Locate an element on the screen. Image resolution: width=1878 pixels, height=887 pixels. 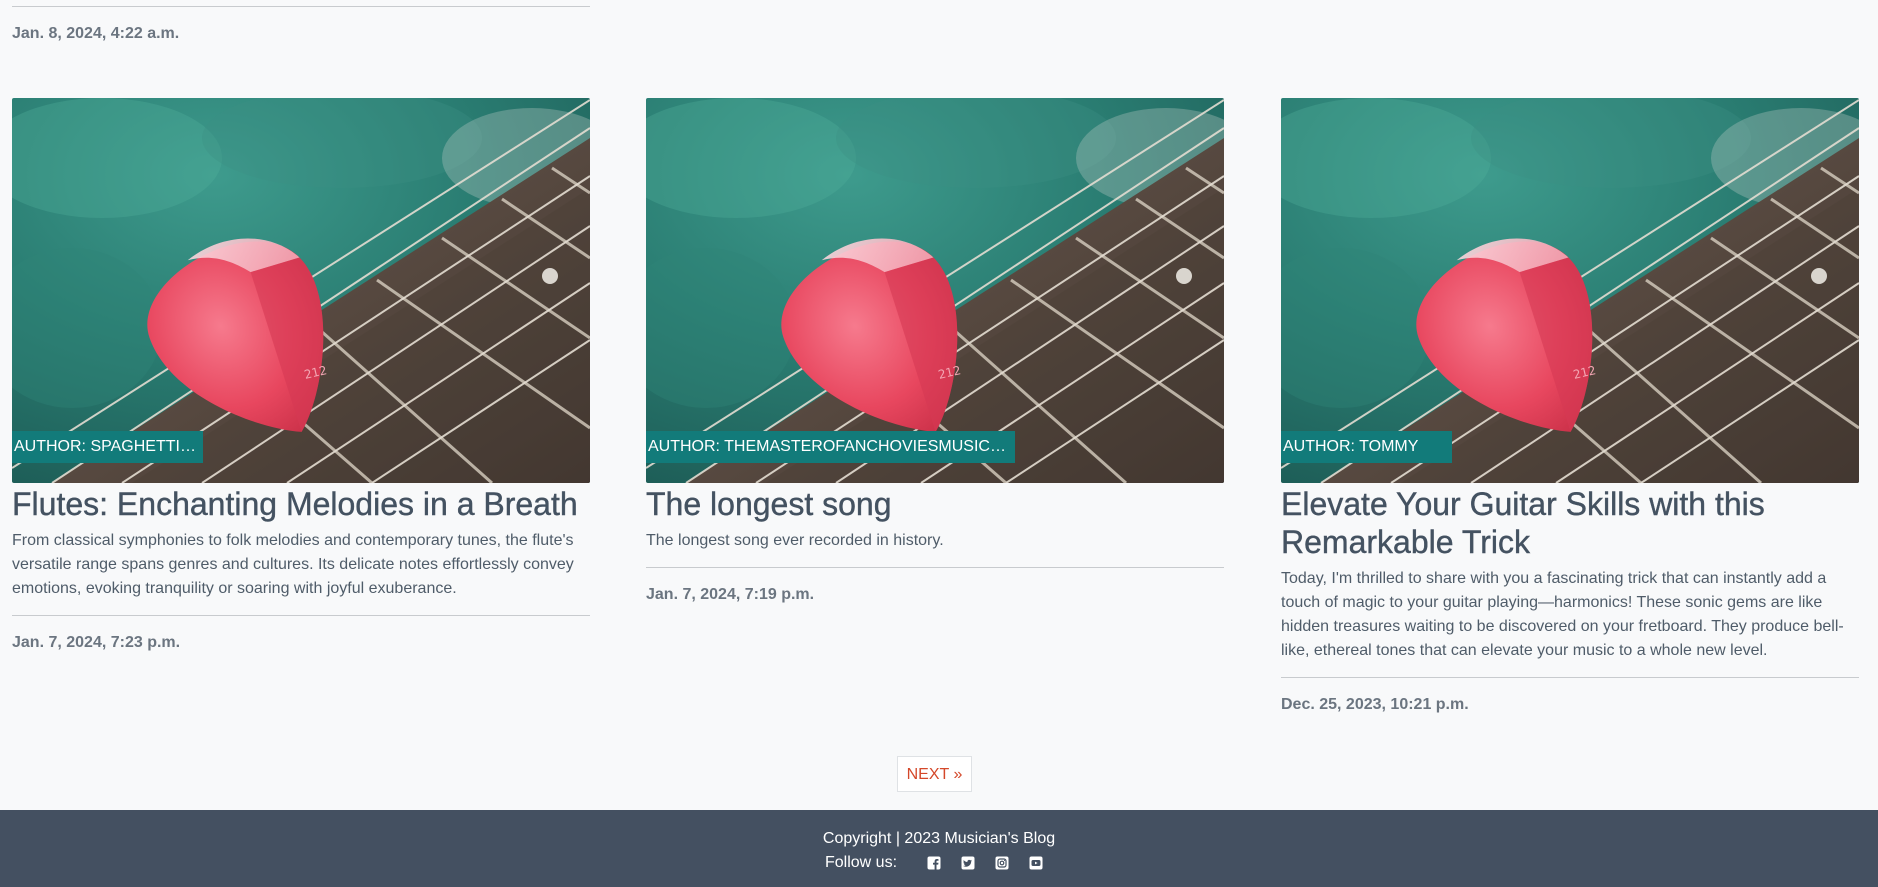
copyright-text: Copyright | 2023 Musician's Blog is located at coordinates (939, 838).